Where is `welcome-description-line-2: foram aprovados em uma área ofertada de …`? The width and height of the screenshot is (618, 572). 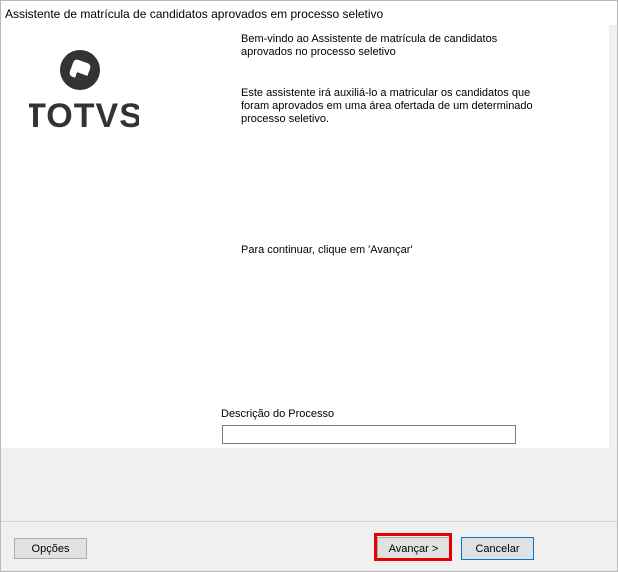 welcome-description-line-2: foram aprovados em uma área ofertada de … is located at coordinates (387, 106).